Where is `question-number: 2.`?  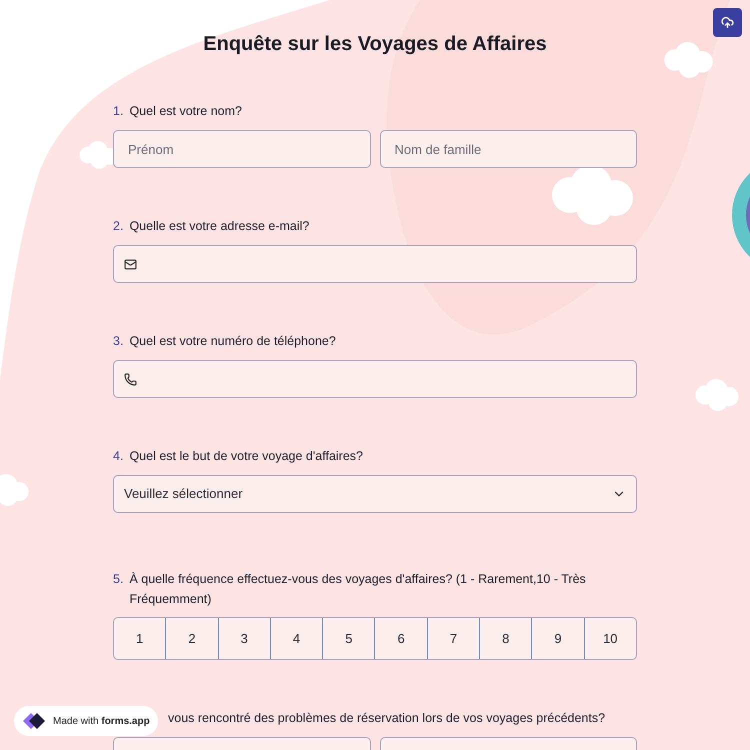
question-number: 2. is located at coordinates (118, 226).